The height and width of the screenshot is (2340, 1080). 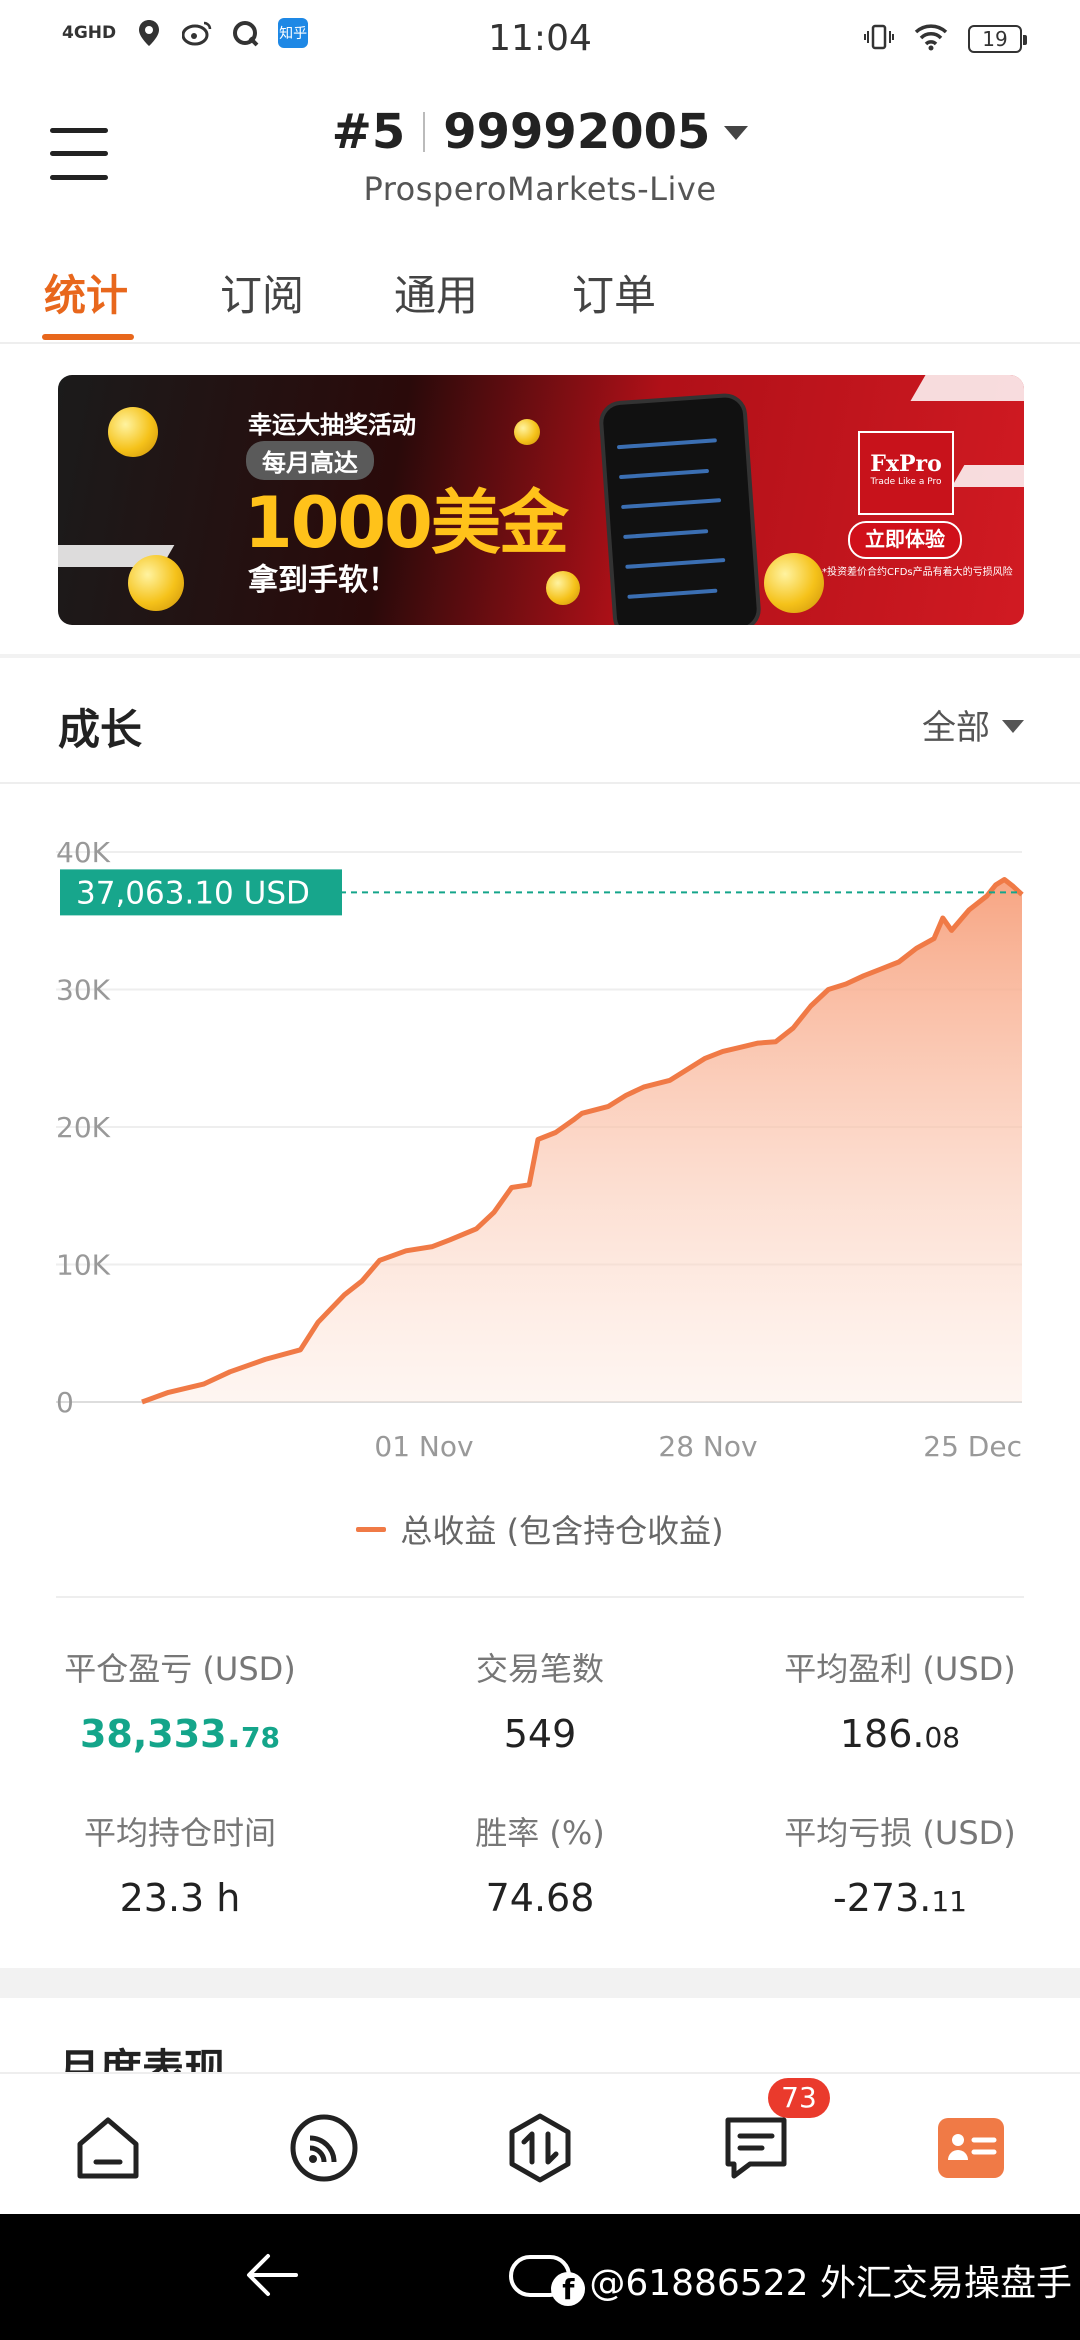 I want to click on nav-profile, so click(x=972, y=2148).